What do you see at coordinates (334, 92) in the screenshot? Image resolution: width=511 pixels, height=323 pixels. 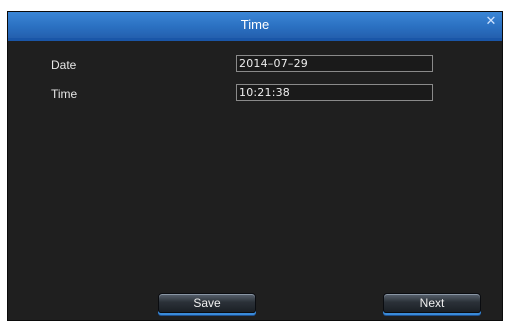 I see `time-field: 10:21:38` at bounding box center [334, 92].